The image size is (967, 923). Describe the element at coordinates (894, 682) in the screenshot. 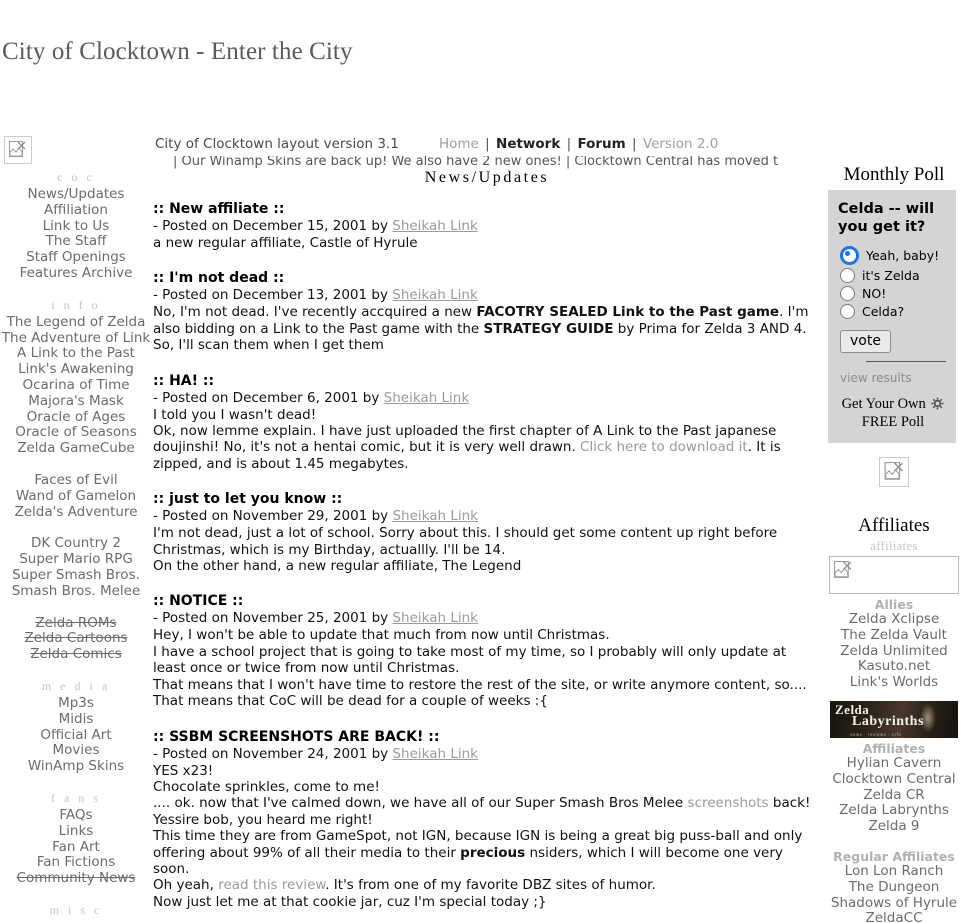

I see `affiliate-link-link-s-worlds: Link's Worlds` at that location.